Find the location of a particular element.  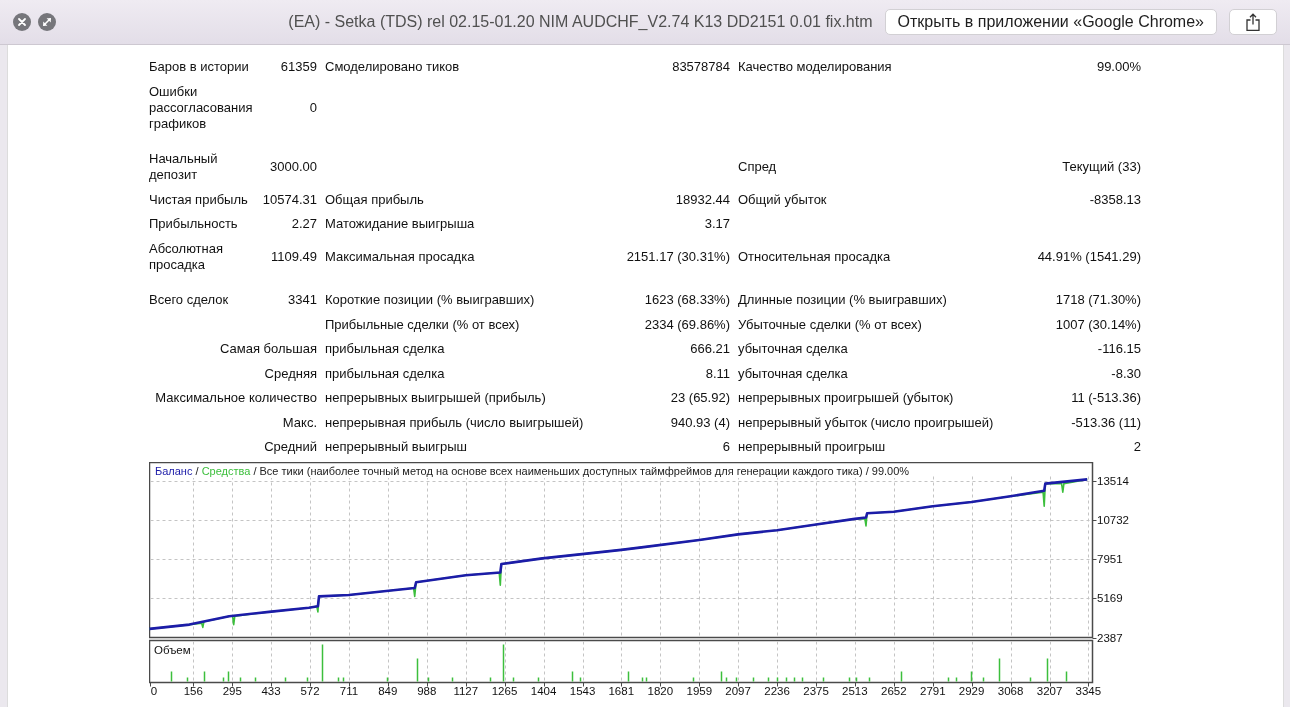

stat-value: 83578784 is located at coordinates (700, 67).